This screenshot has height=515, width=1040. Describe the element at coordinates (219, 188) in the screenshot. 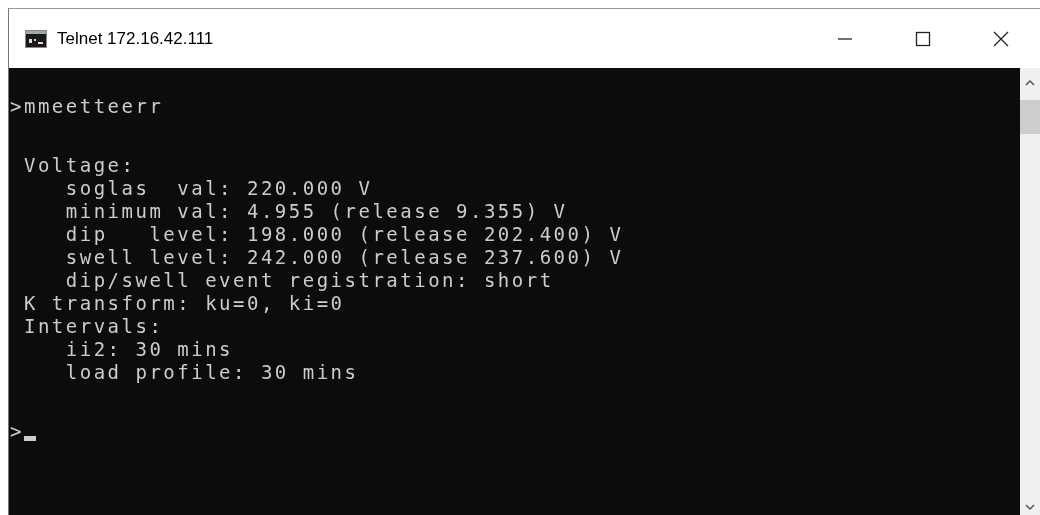

I see `terminal-line: soglas val: 220.000 V` at that location.